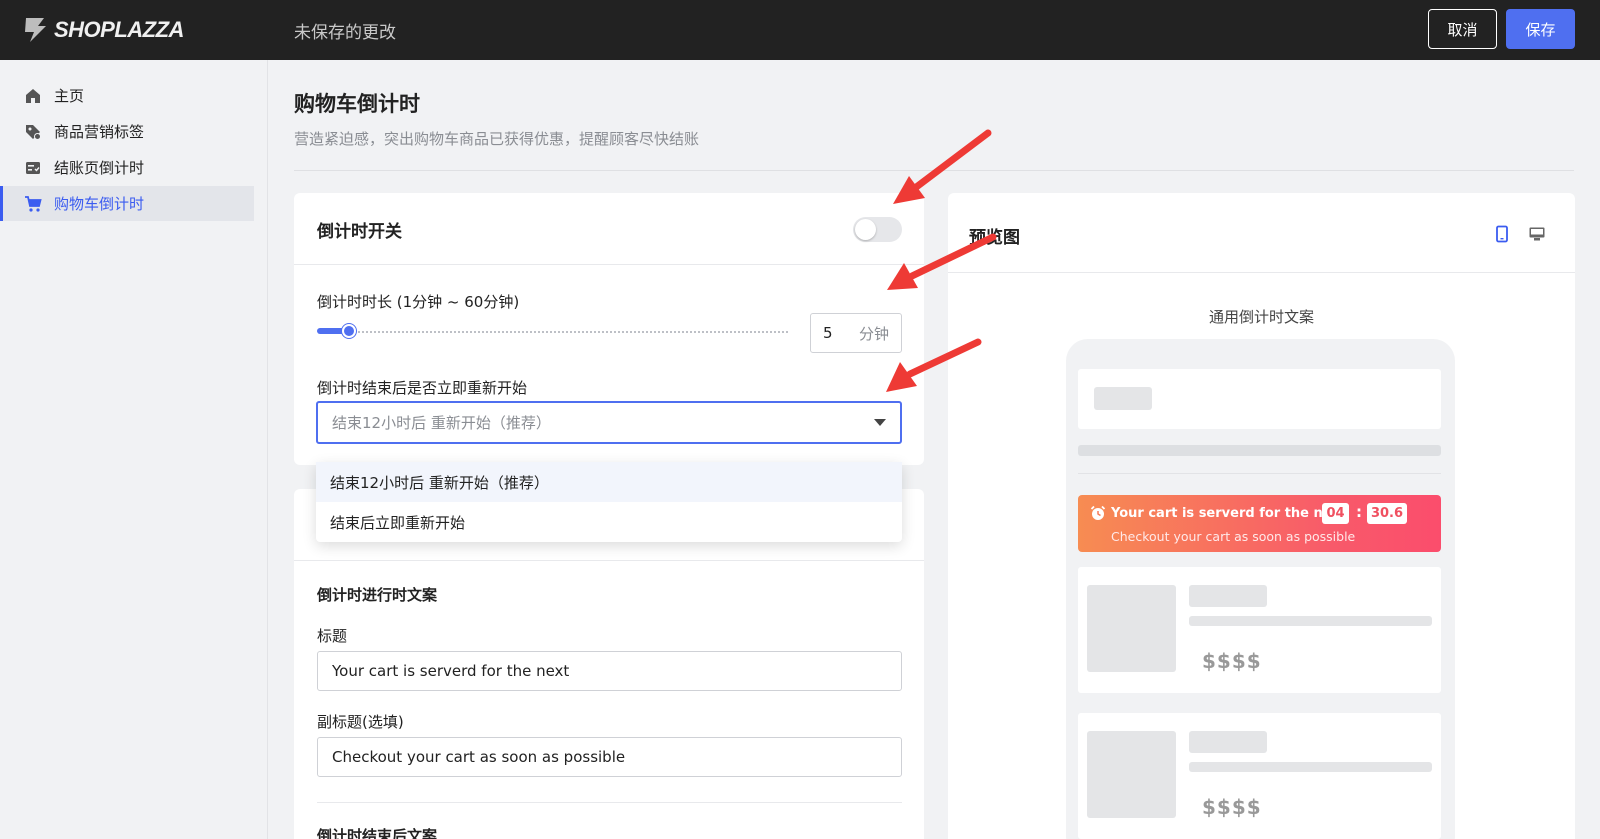  I want to click on restart-label: 倒计时结束后是否立即重新开始, so click(422, 388).